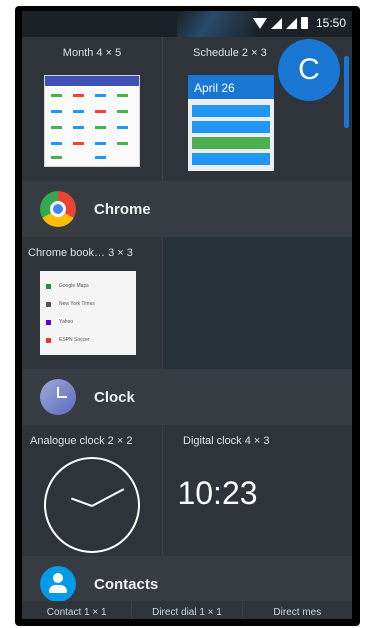 The image size is (366, 628). I want to click on empty-cell, so click(257, 305).